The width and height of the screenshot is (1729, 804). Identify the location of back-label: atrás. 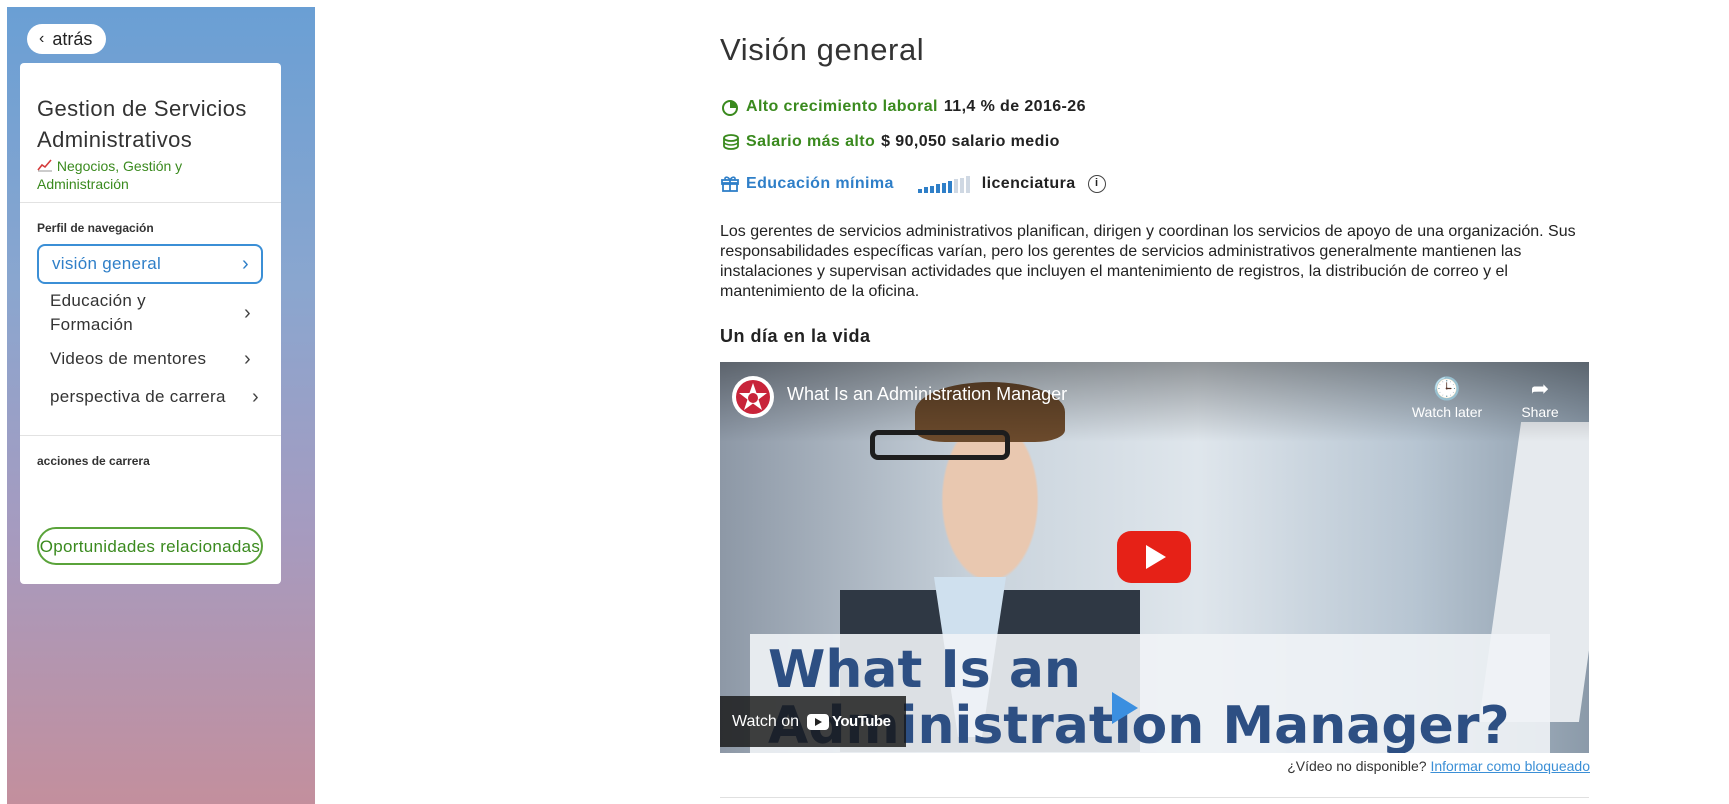
(72, 38).